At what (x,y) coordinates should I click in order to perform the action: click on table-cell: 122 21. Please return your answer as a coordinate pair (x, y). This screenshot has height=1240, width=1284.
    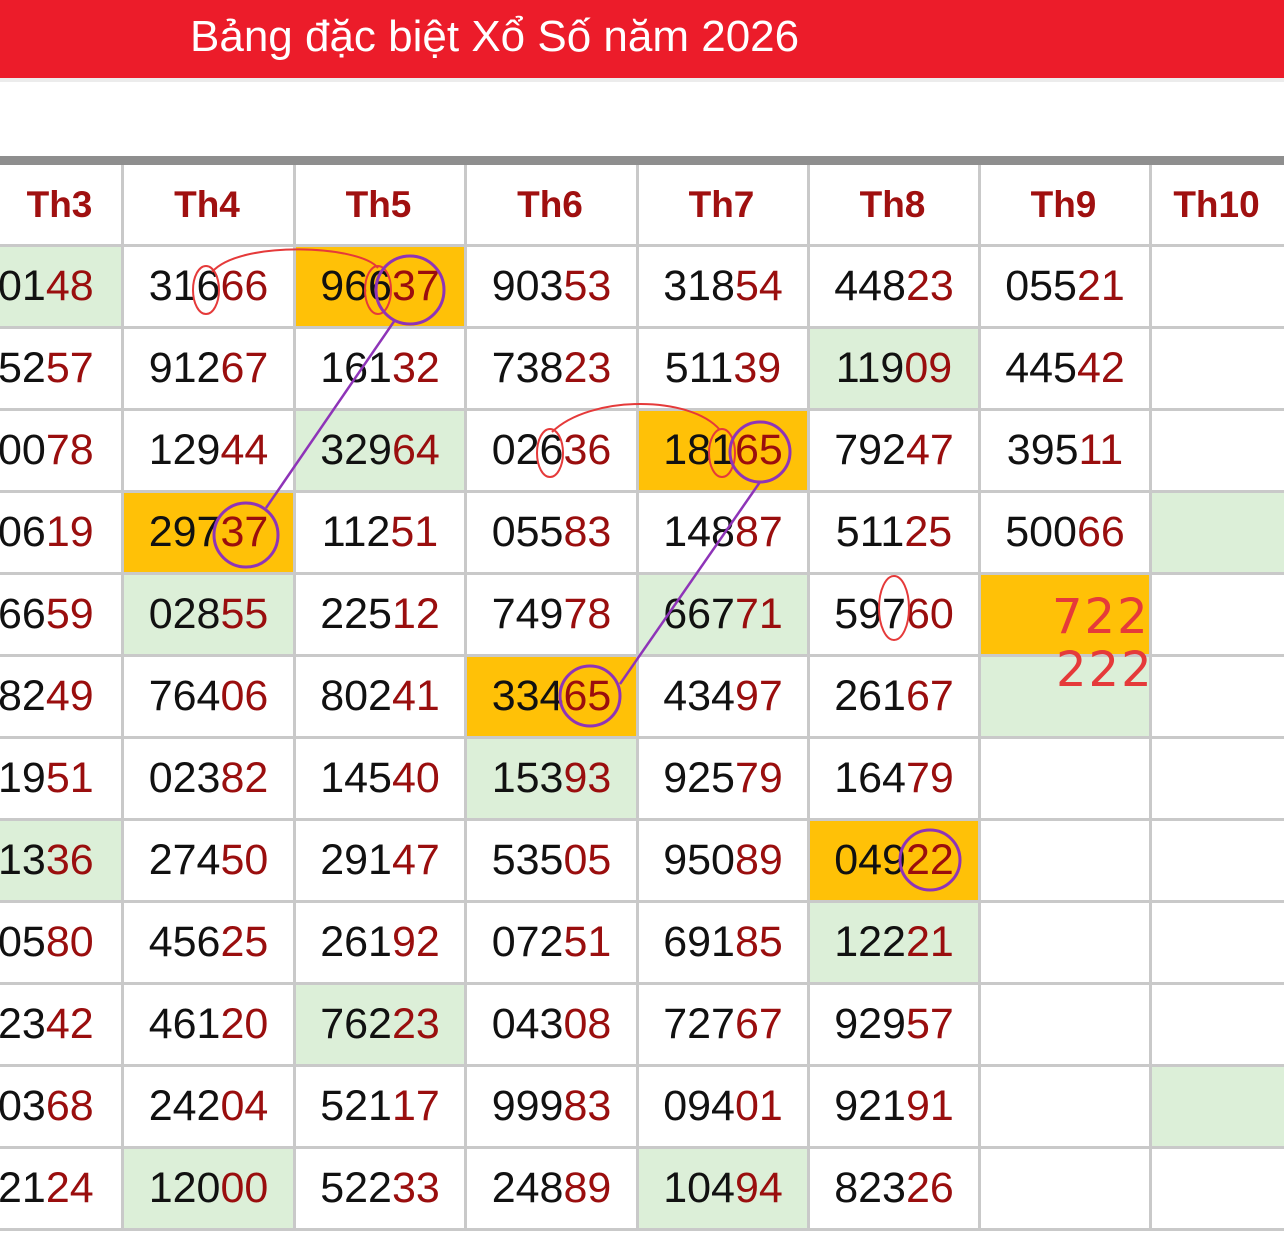
    Looking at the image, I should click on (894, 942).